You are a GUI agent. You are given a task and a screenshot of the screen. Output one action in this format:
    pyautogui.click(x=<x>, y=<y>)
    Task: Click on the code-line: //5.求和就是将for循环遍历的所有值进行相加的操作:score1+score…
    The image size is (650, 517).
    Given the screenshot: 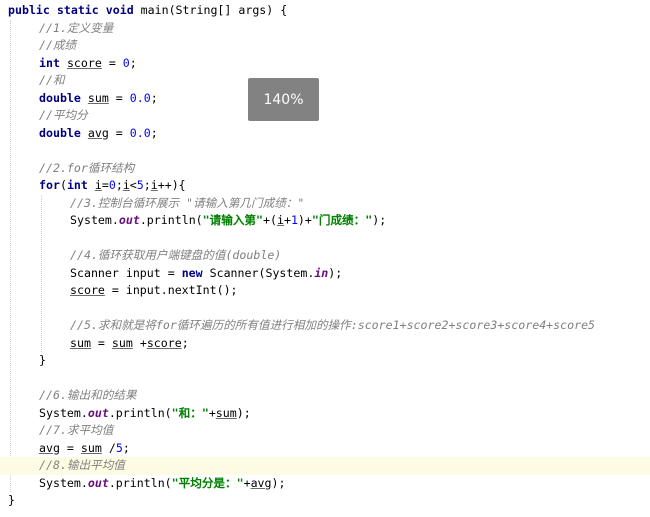 What is the action you would take?
    pyautogui.click(x=325, y=326)
    